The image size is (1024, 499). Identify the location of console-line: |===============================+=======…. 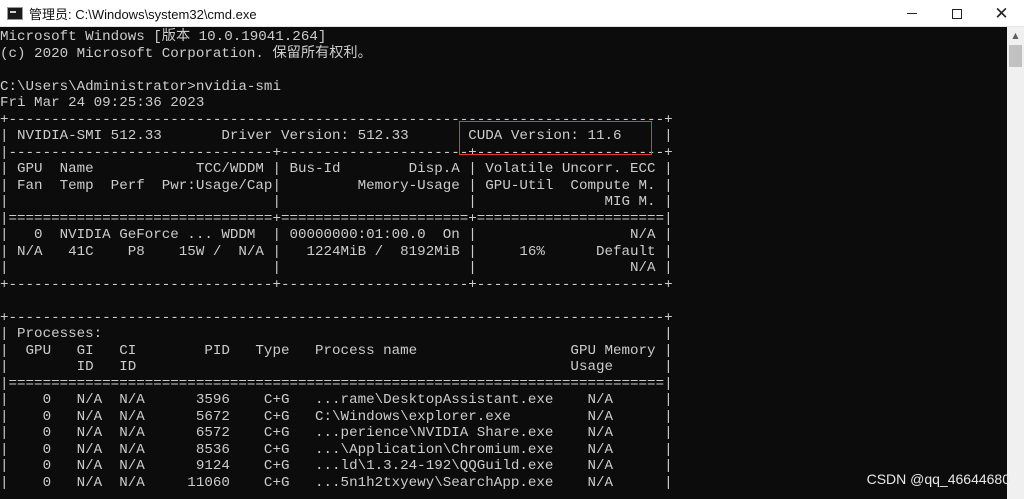
(336, 218).